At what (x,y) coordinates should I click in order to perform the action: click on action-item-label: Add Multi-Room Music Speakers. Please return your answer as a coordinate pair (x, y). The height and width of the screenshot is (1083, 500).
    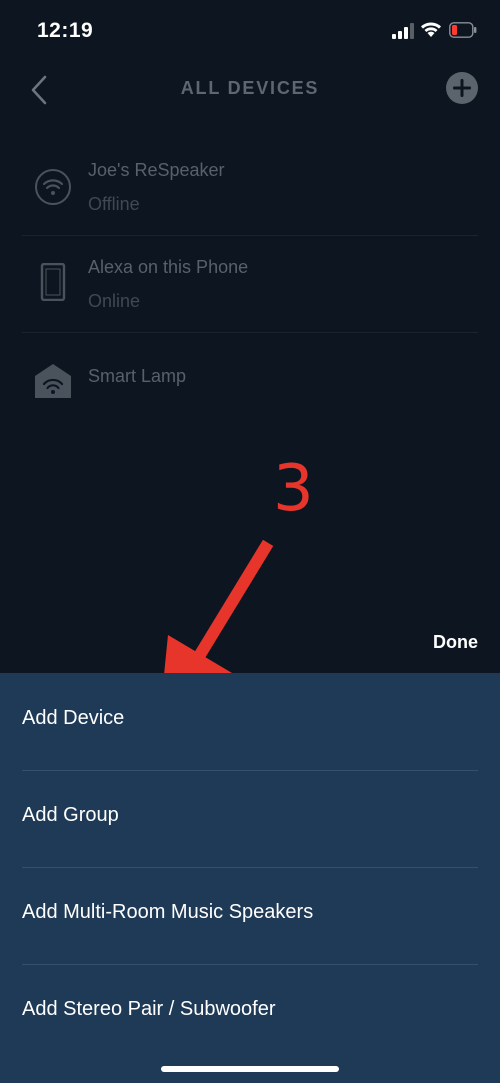
    Looking at the image, I should click on (168, 912).